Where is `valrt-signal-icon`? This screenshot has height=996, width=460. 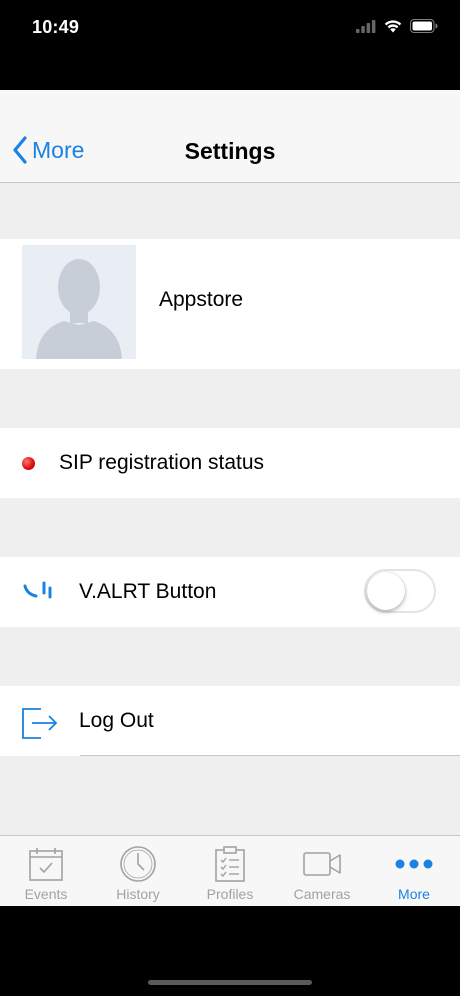
valrt-signal-icon is located at coordinates (37, 590).